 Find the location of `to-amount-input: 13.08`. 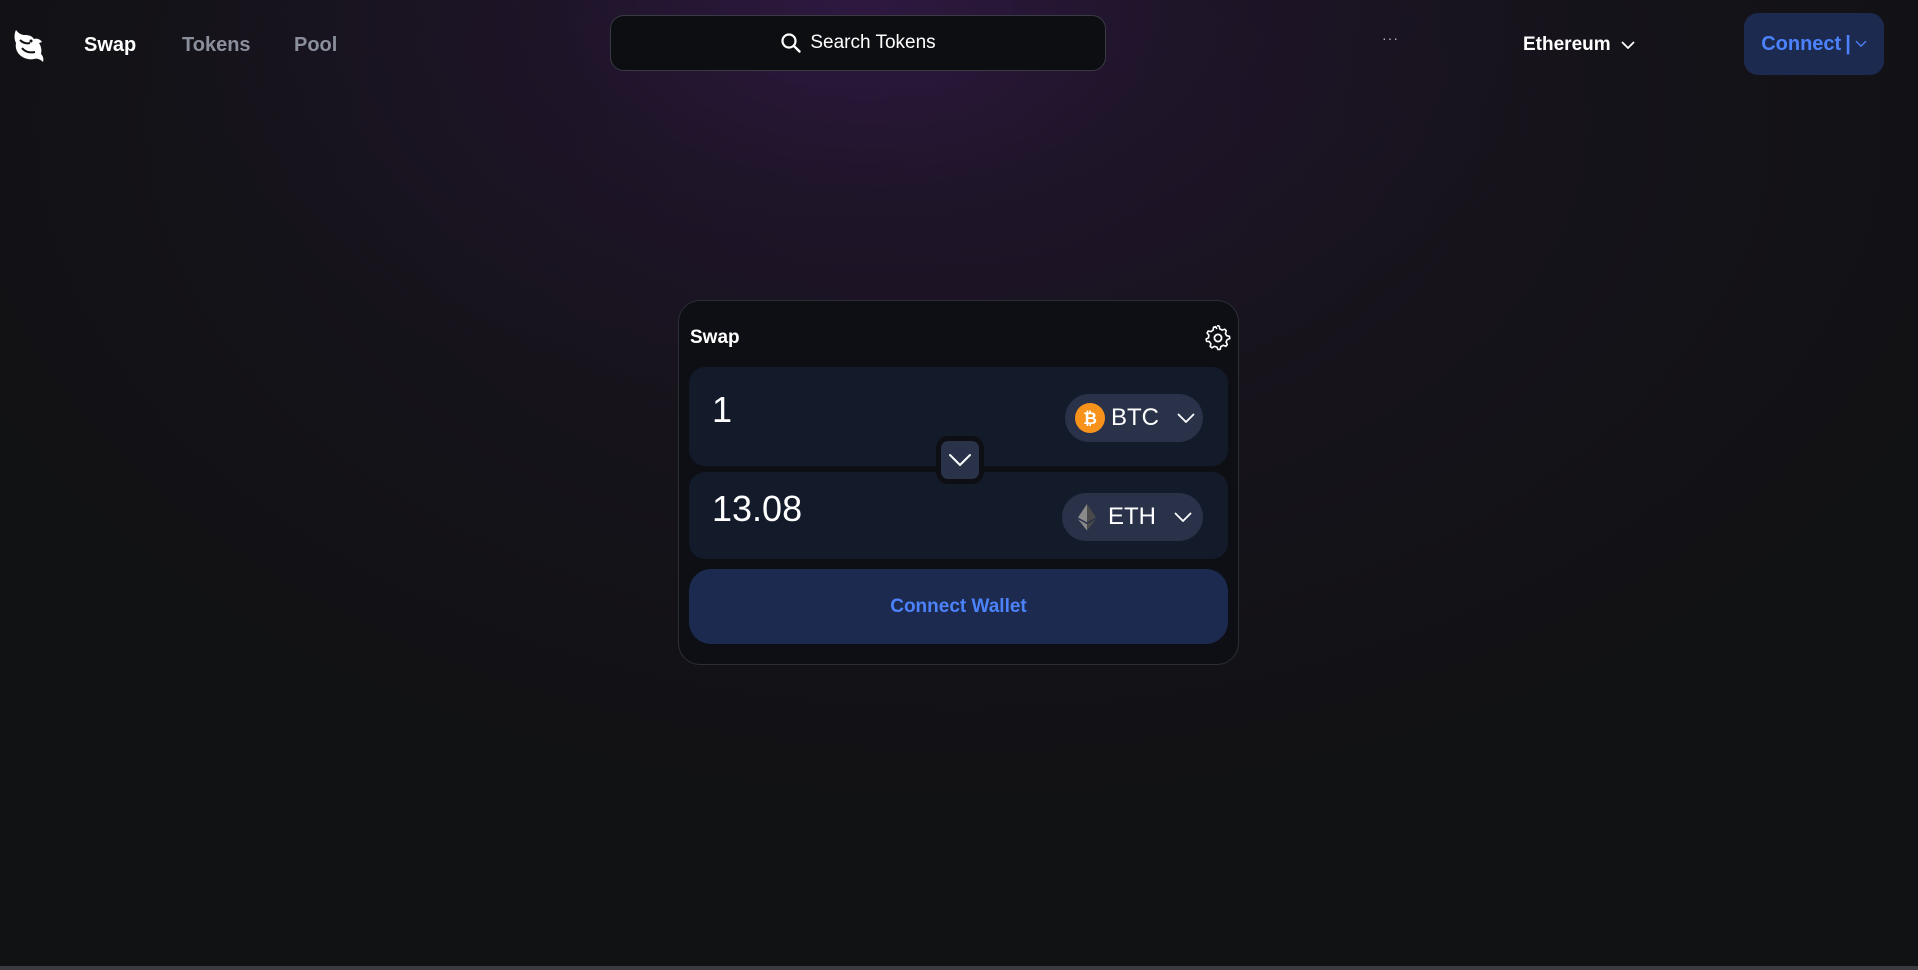

to-amount-input: 13.08 is located at coordinates (757, 509).